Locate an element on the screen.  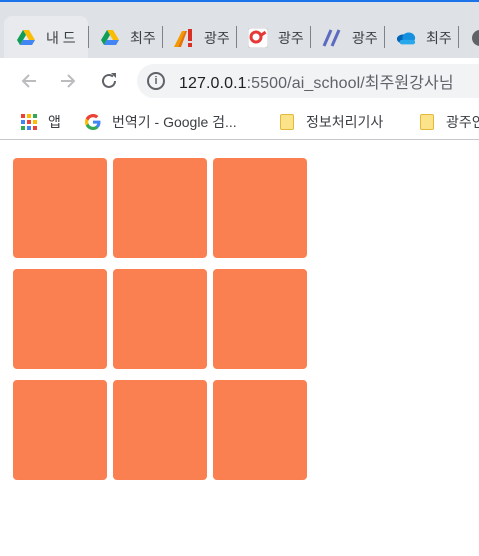
forward-button is located at coordinates (68, 81).